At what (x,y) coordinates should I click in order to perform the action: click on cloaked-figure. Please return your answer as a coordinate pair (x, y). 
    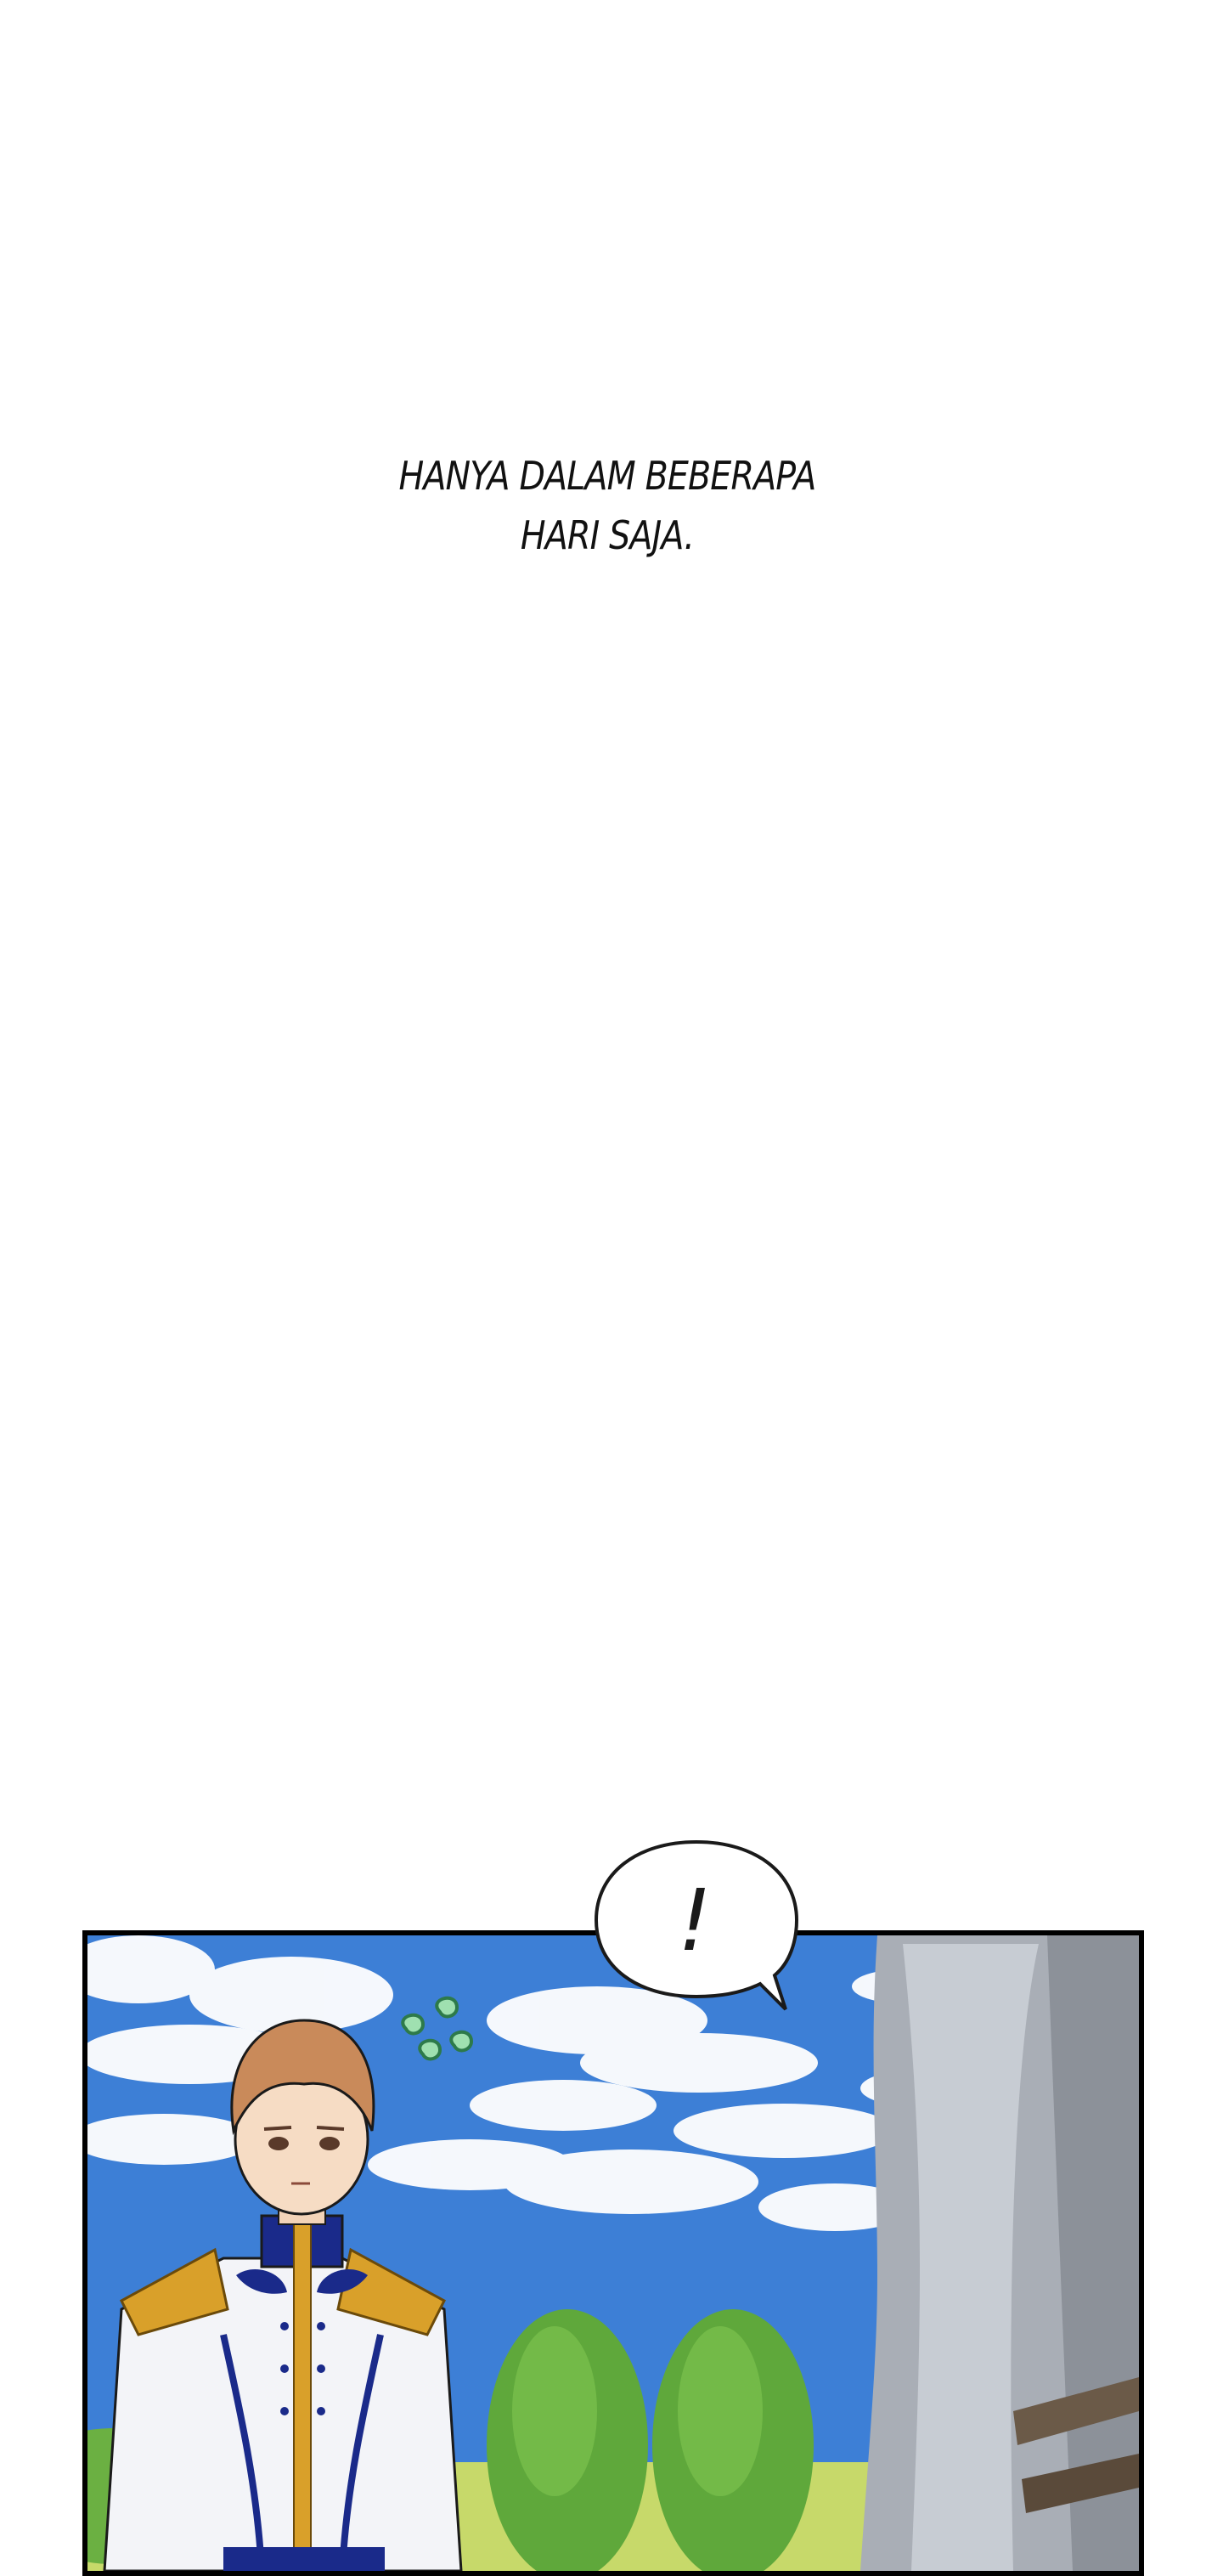
    Looking at the image, I should click on (999, 2253).